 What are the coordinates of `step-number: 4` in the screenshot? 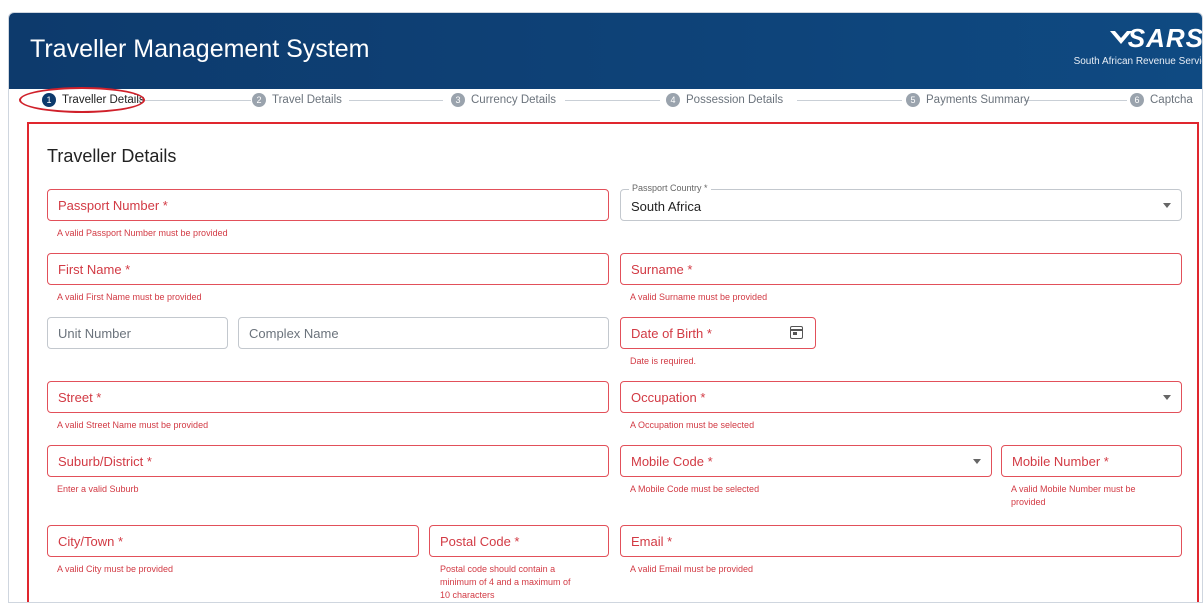 It's located at (673, 100).